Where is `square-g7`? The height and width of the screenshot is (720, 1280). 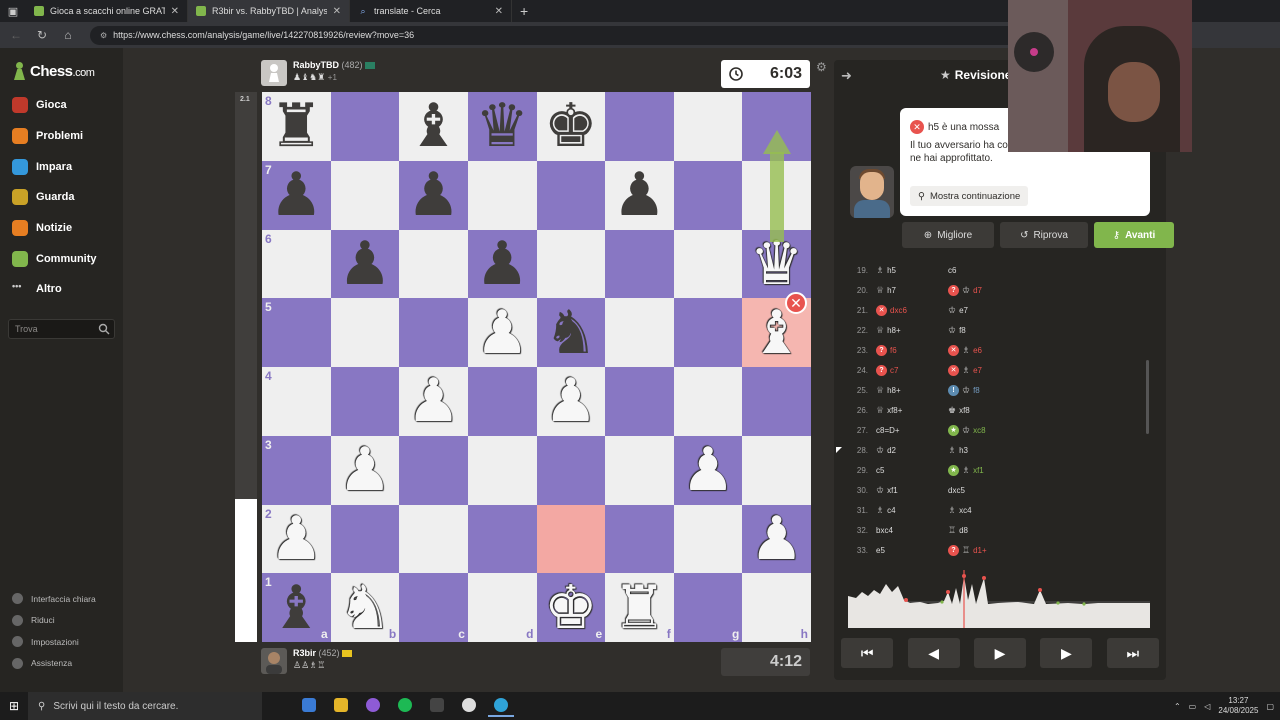 square-g7 is located at coordinates (708, 195).